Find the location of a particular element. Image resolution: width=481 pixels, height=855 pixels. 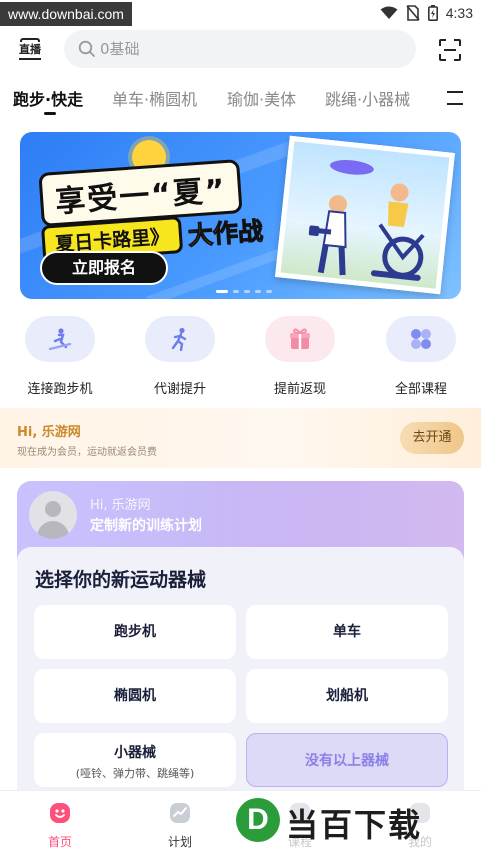

equipment-heading: 选择你的新运动器械 is located at coordinates (121, 580).